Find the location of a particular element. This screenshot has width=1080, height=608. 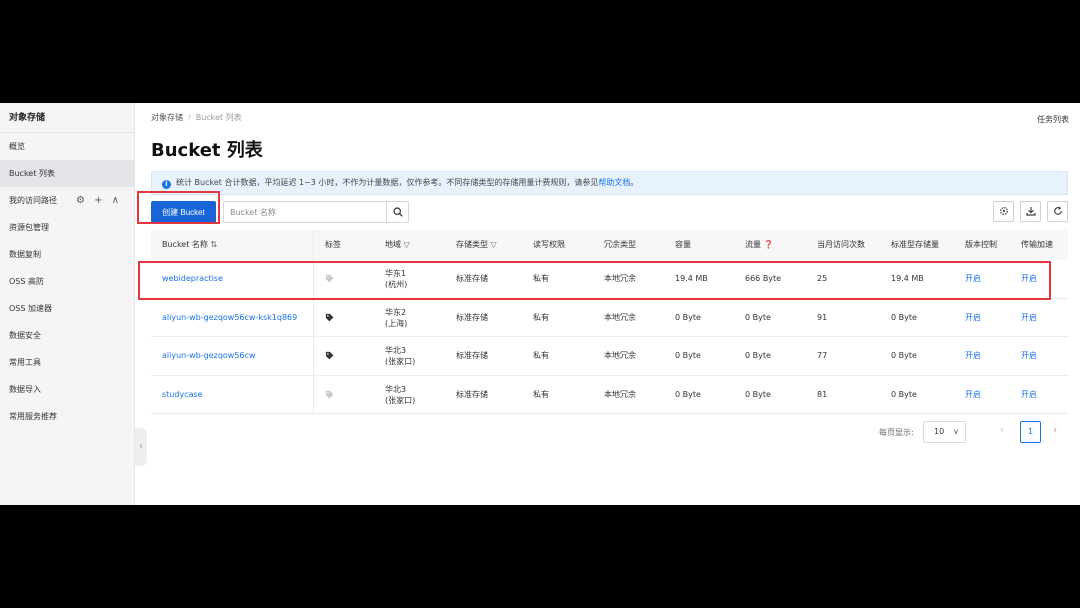

create-bucket-button: 创建 Bucket is located at coordinates (183, 212).